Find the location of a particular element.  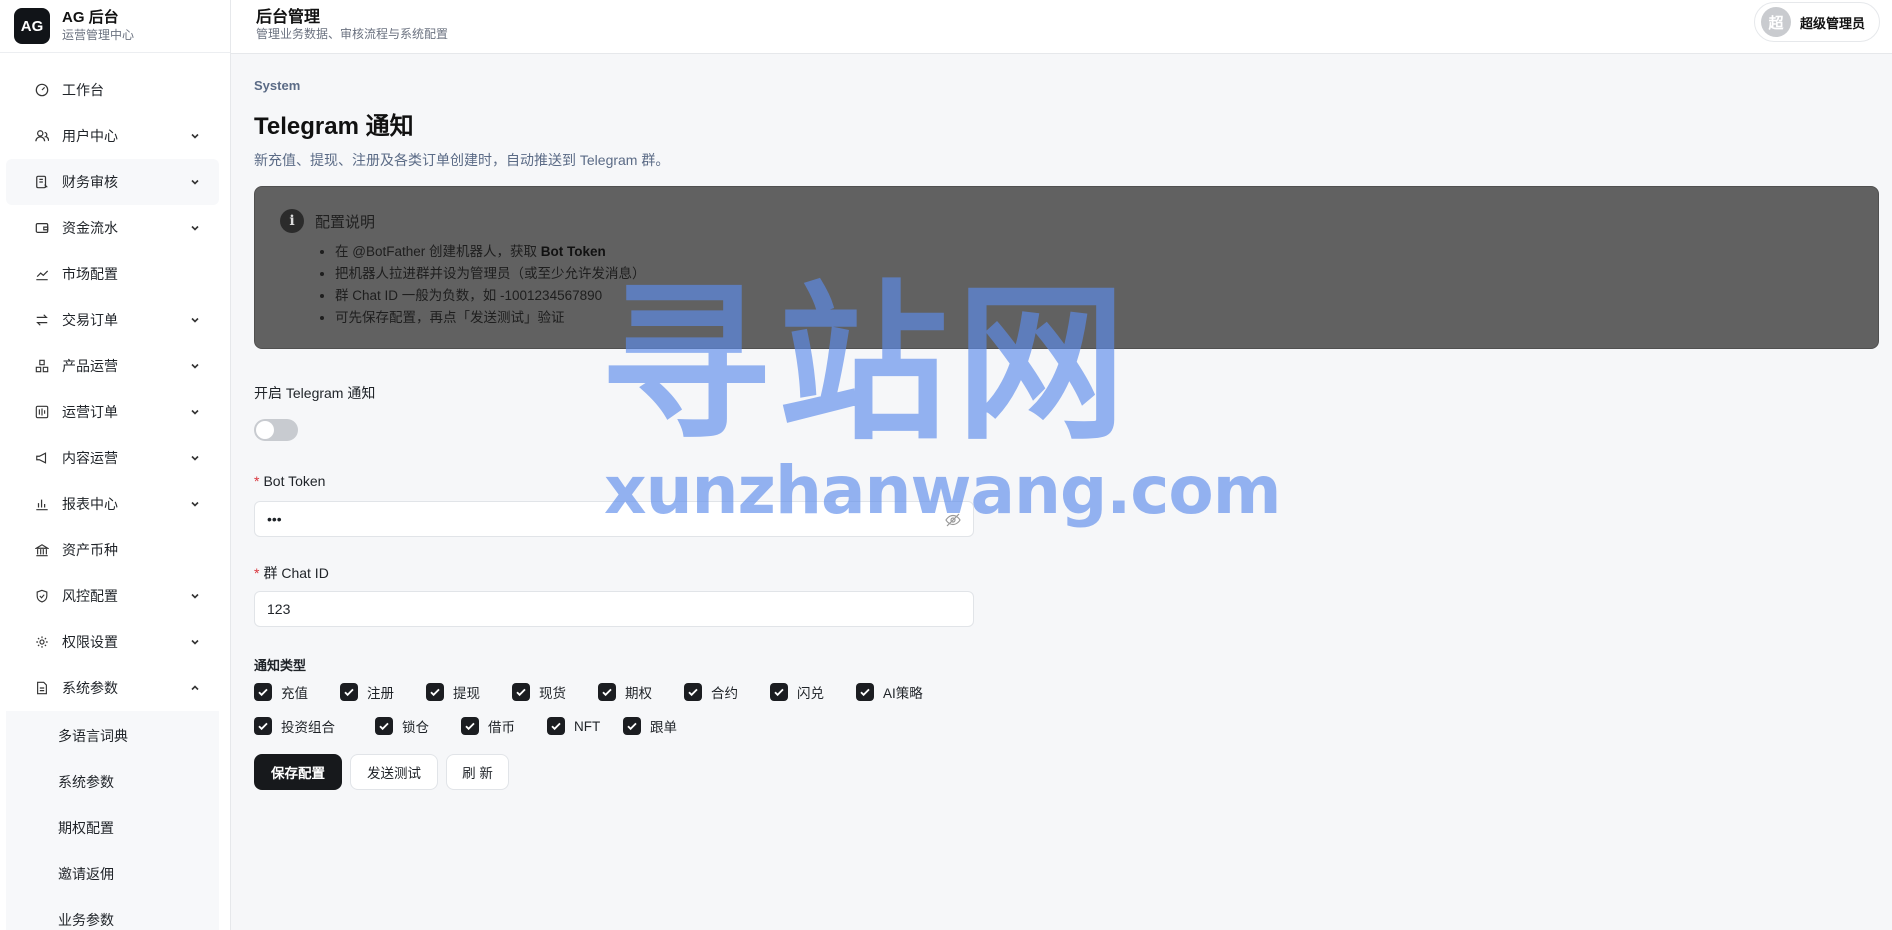

required-mark: * is located at coordinates (257, 481).